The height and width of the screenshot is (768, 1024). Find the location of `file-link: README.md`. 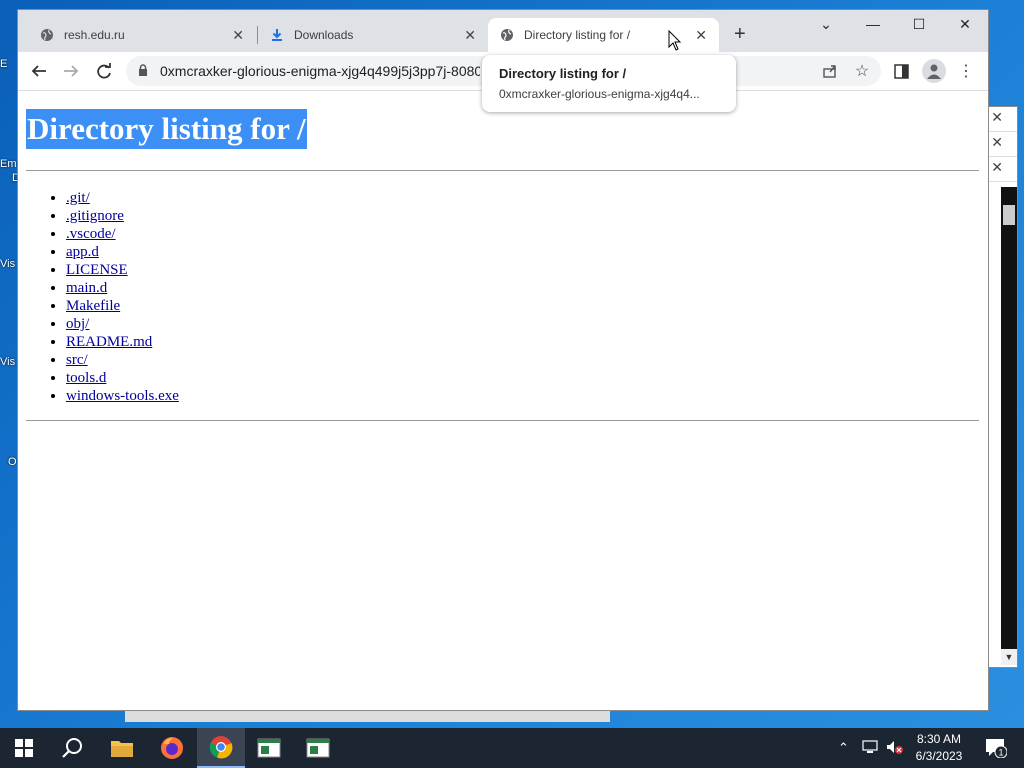

file-link: README.md is located at coordinates (109, 342).